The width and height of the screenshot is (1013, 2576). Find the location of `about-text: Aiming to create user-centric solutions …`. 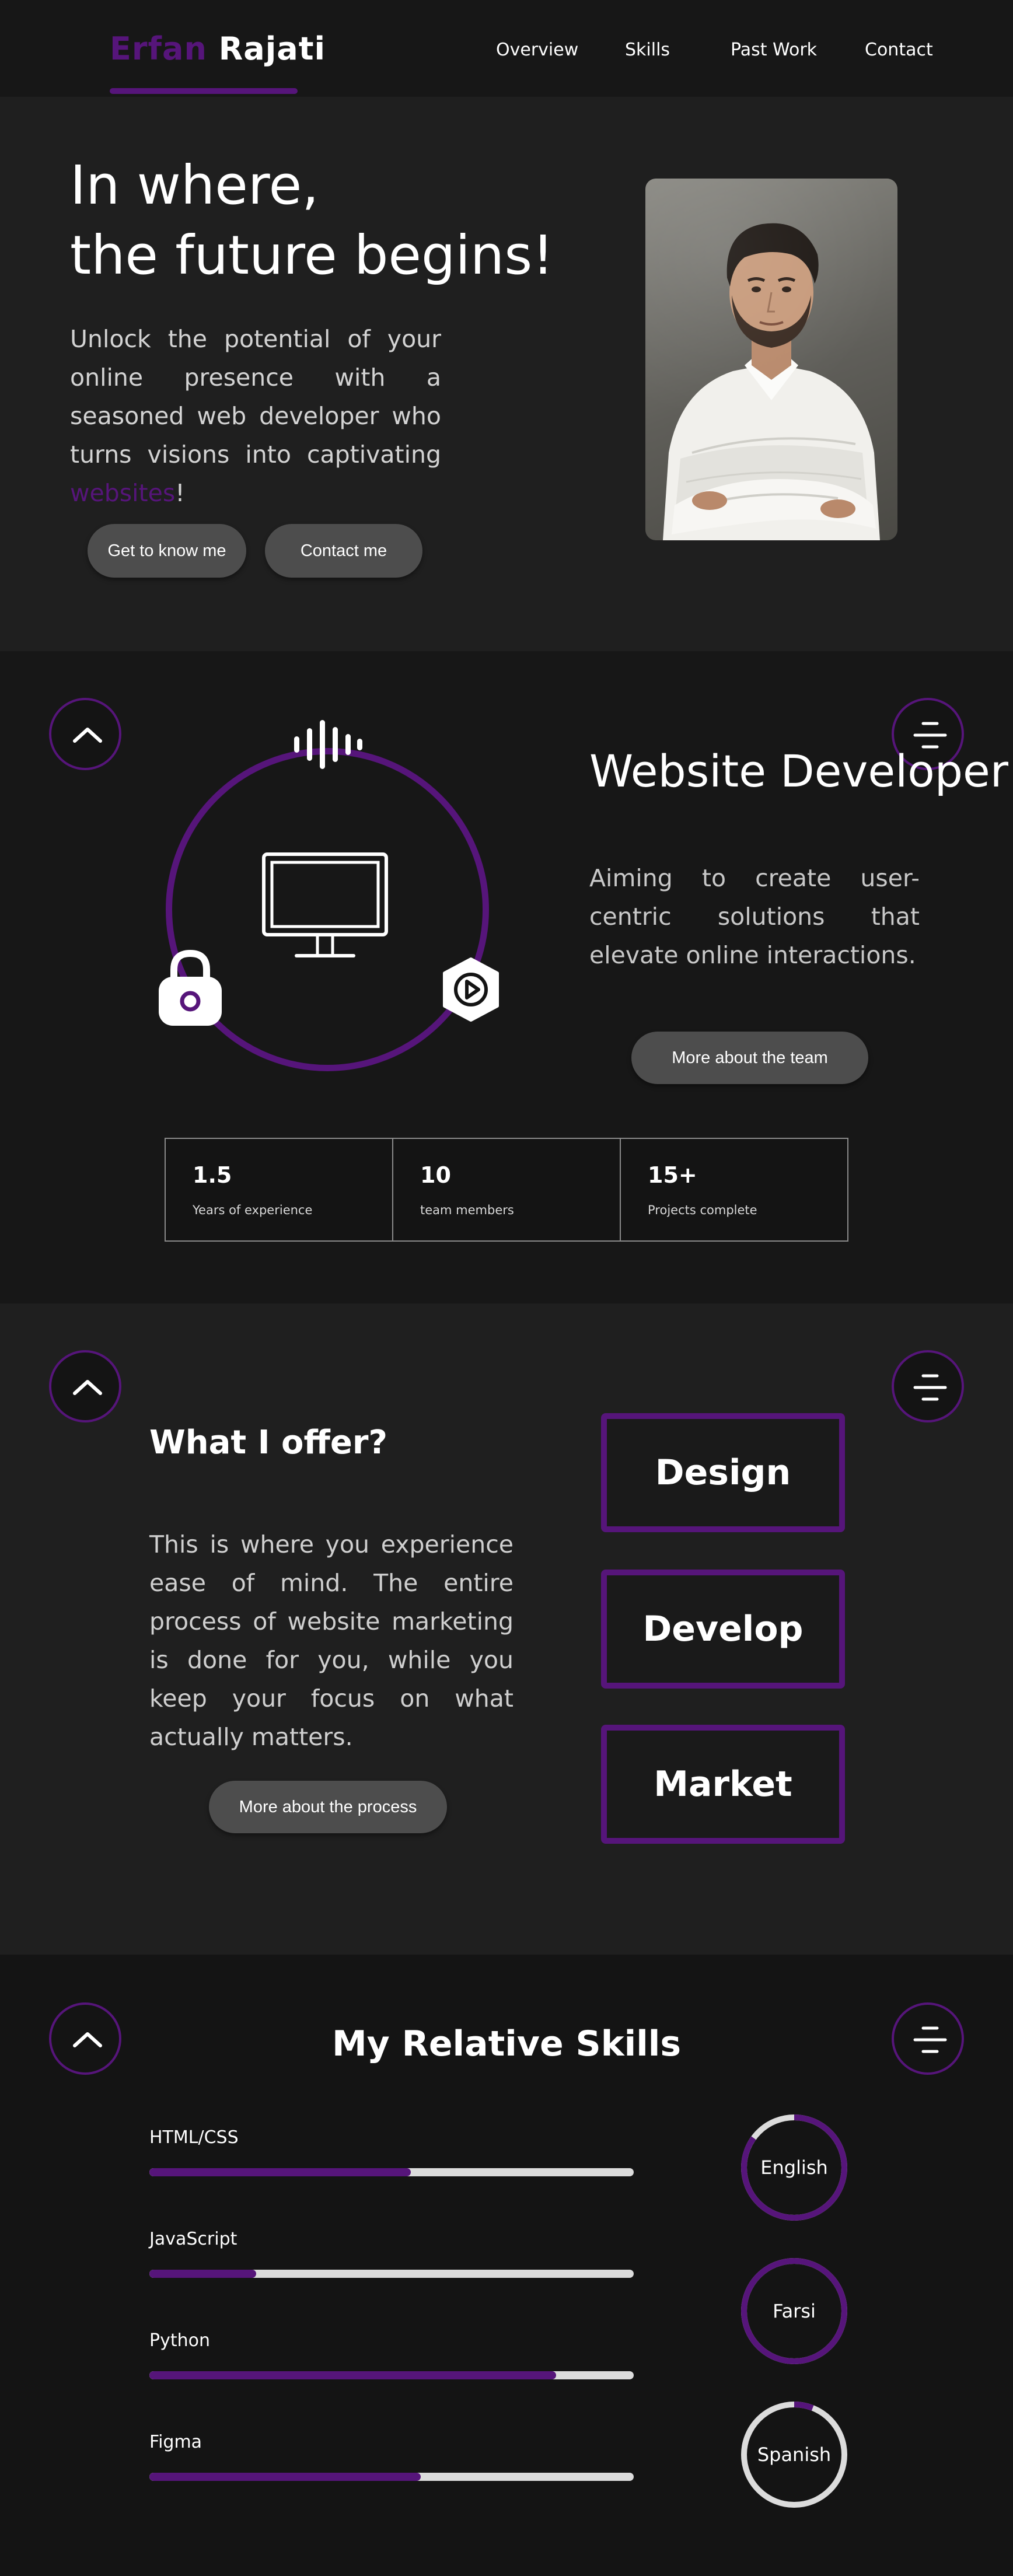

about-text: Aiming to create user-centric solutions … is located at coordinates (754, 916).